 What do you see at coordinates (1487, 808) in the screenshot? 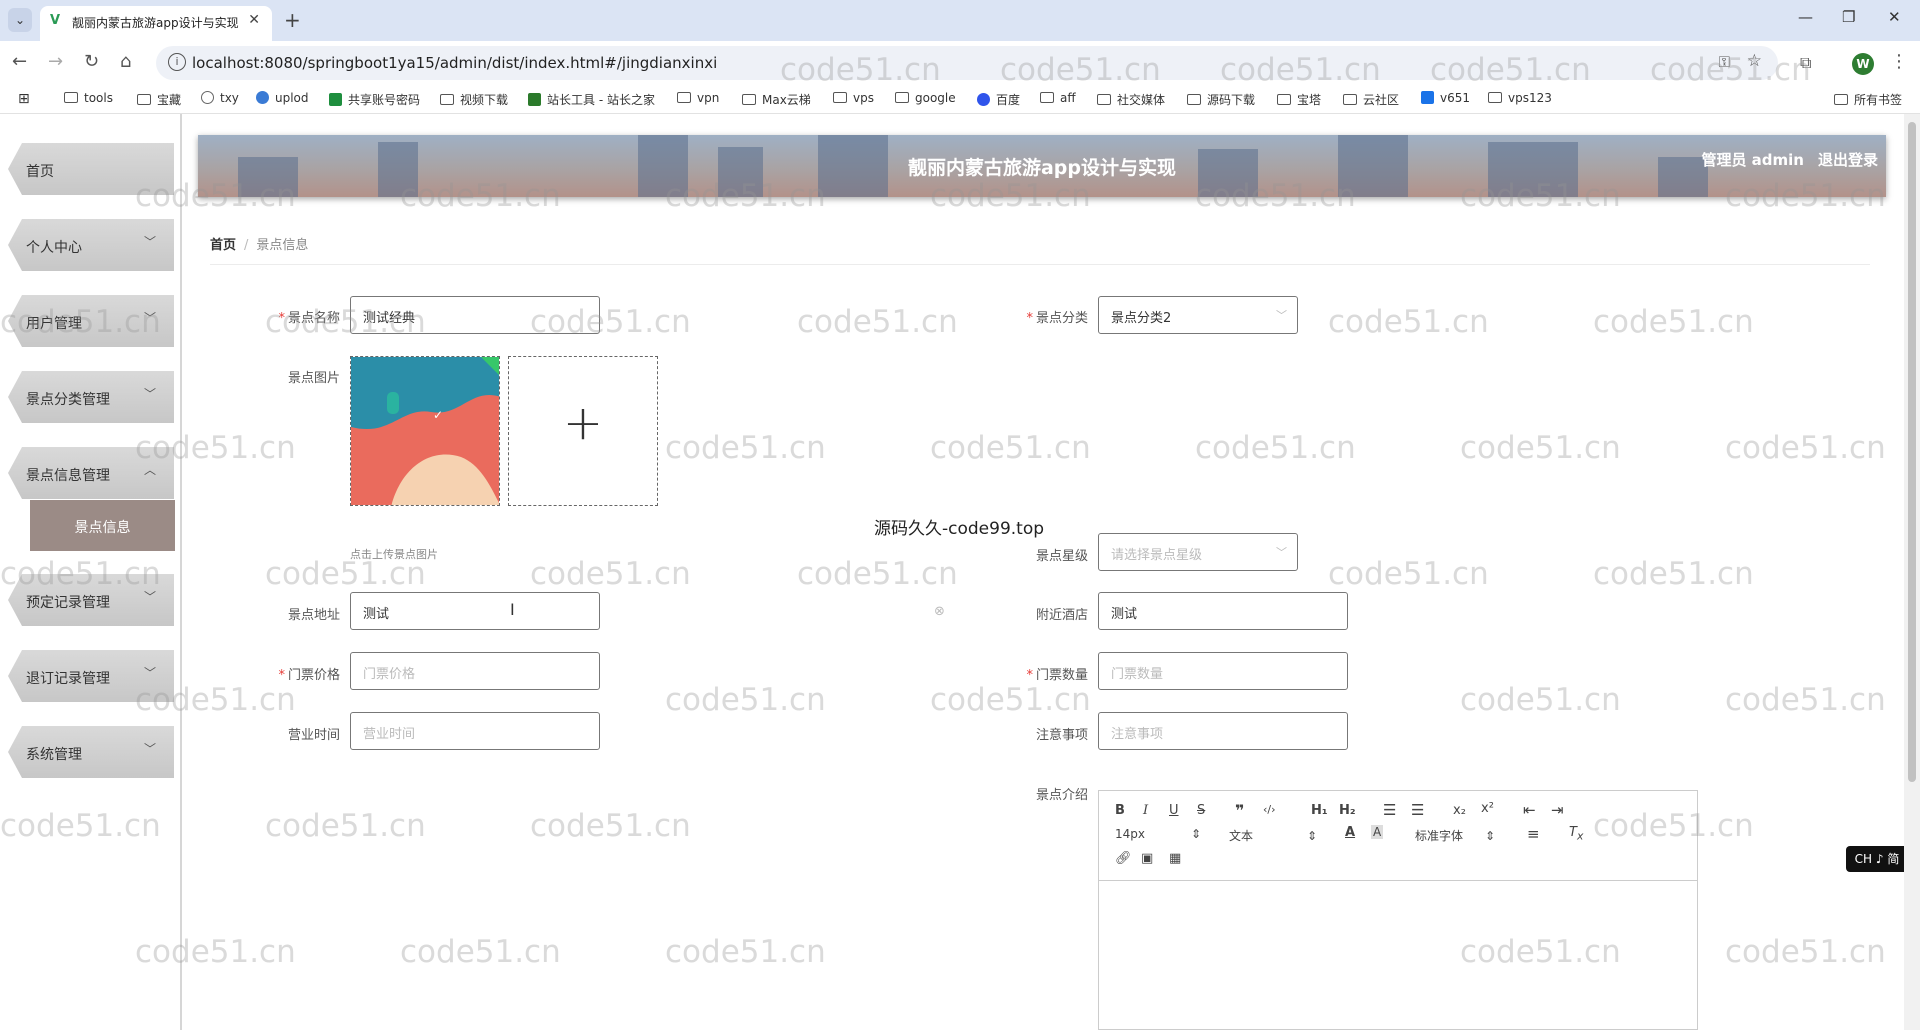
I see `superscript-icon: x²` at bounding box center [1487, 808].